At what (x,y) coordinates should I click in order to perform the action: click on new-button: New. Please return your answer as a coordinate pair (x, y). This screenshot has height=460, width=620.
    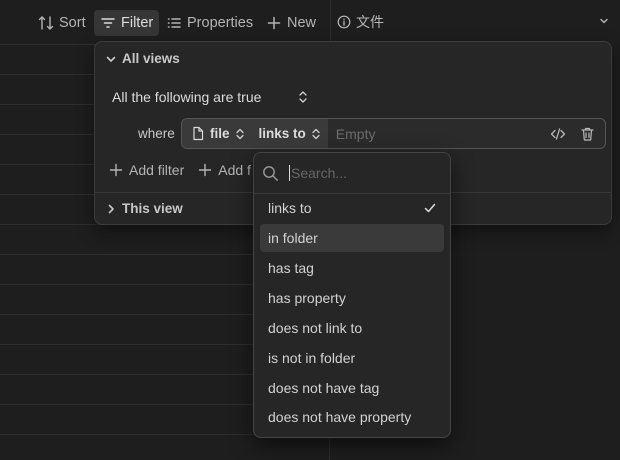
    Looking at the image, I should click on (291, 23).